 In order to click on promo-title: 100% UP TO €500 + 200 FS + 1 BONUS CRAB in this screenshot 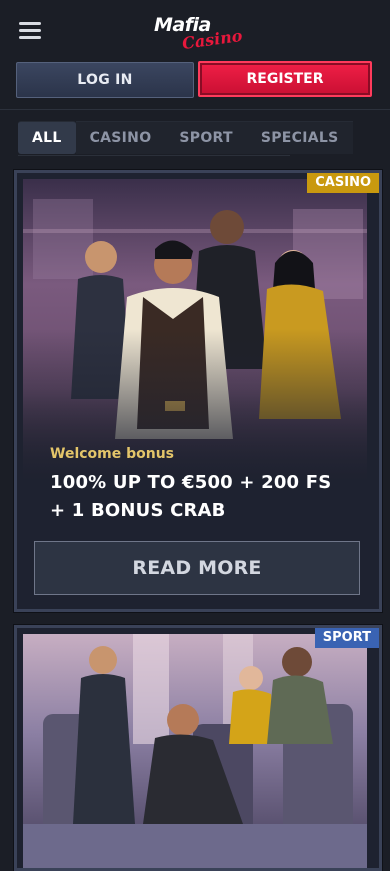, I will do `click(191, 496)`.